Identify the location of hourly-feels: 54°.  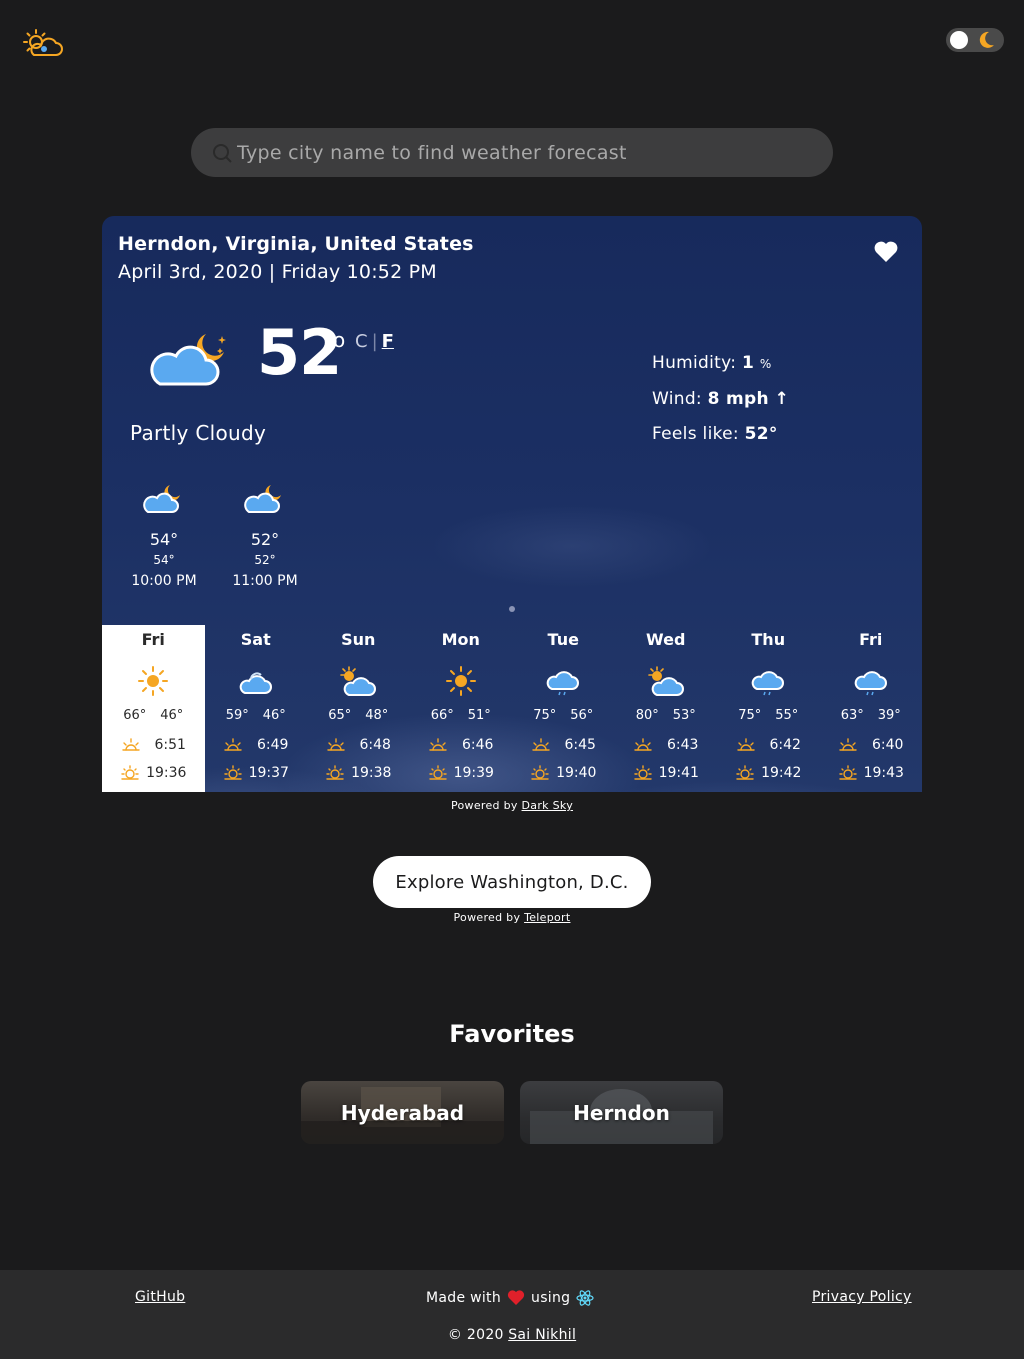
(164, 560).